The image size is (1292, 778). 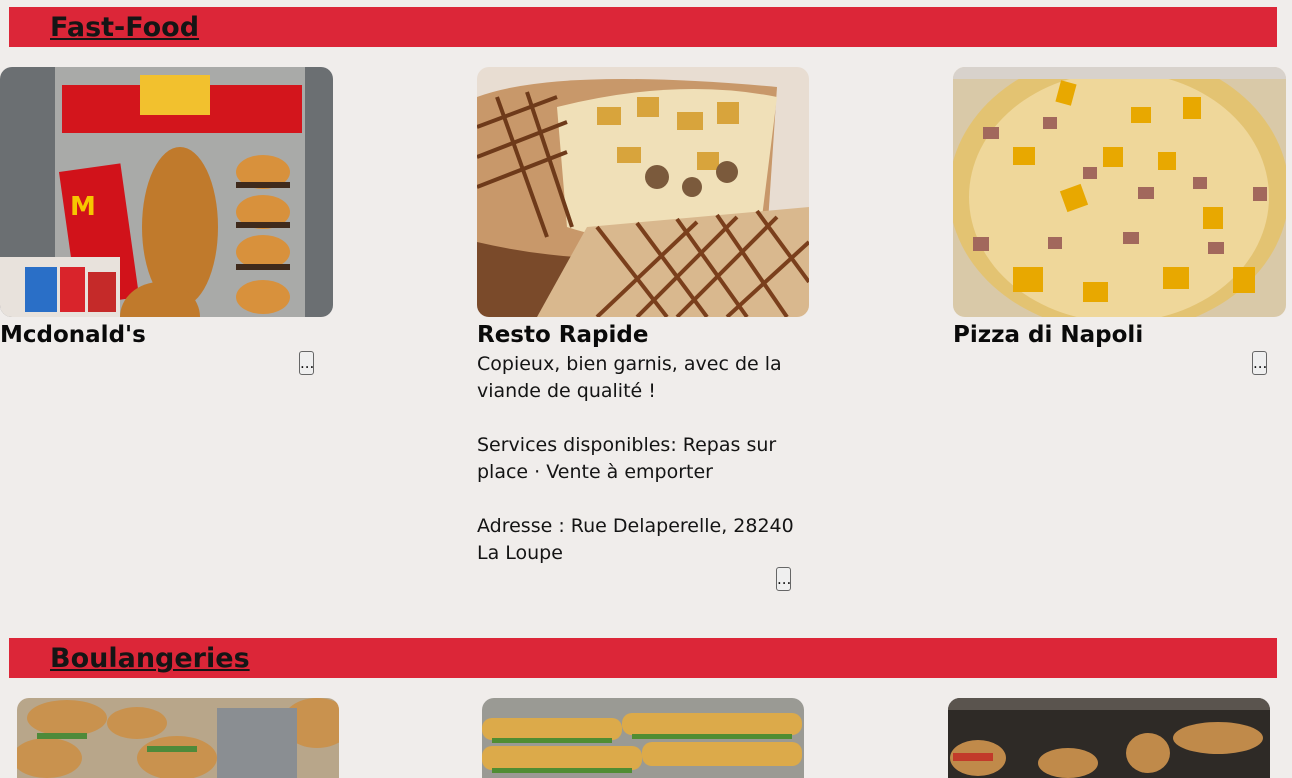 I want to click on restaurant-card-pizza-di-napoli: Pizza di Napoli, so click(x=1119, y=208).